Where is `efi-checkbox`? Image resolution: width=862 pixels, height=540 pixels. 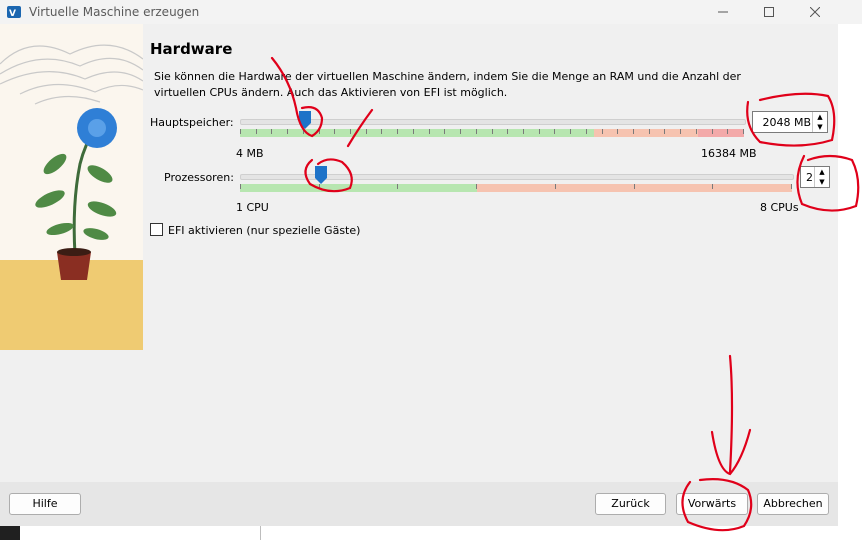 efi-checkbox is located at coordinates (156, 229).